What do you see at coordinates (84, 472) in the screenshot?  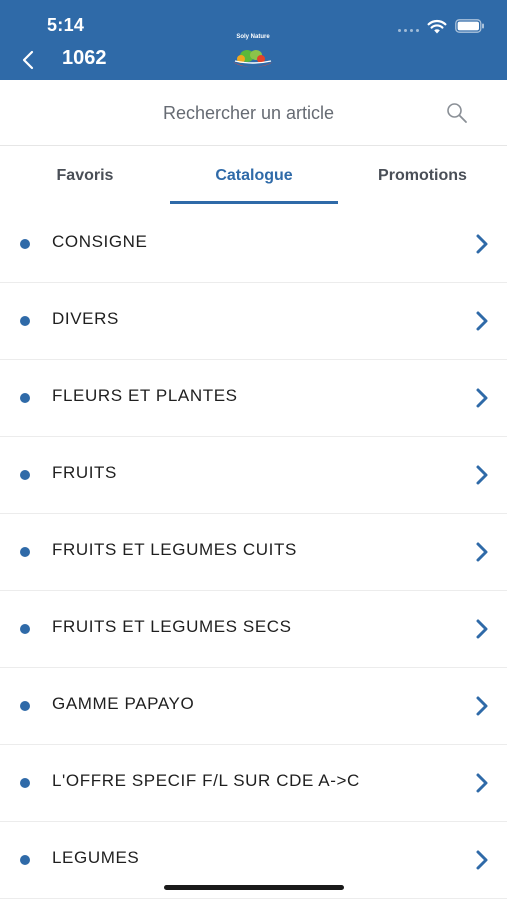 I see `category-label: FRUITS` at bounding box center [84, 472].